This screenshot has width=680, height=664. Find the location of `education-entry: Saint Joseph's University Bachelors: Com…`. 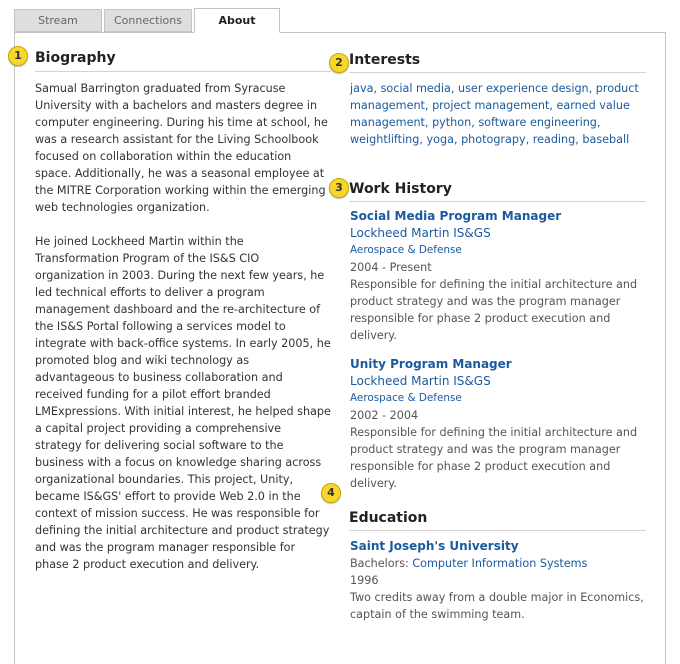

education-entry: Saint Joseph's University Bachelors: Com… is located at coordinates (500, 580).